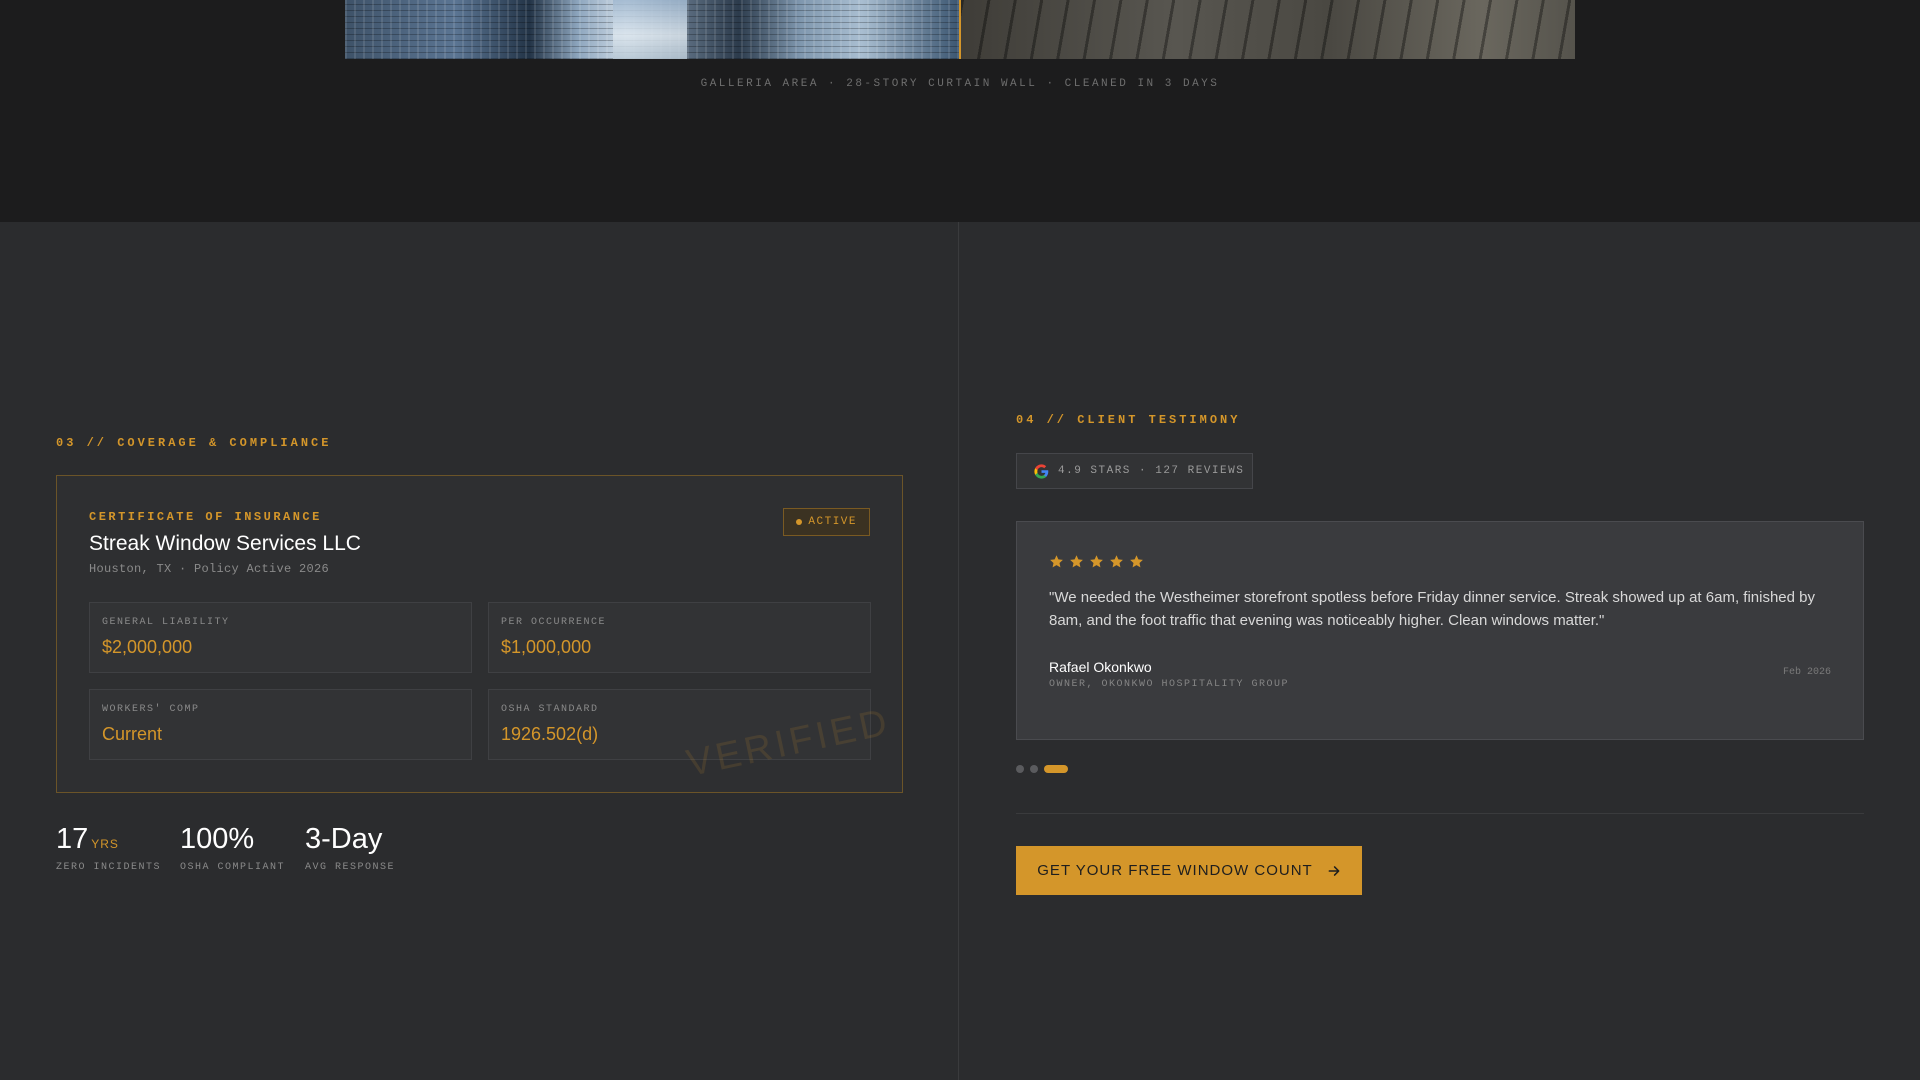 The width and height of the screenshot is (1920, 1080). What do you see at coordinates (280, 724) in the screenshot?
I see `coverage-item-workers-comp: WORKERS' COMP Current` at bounding box center [280, 724].